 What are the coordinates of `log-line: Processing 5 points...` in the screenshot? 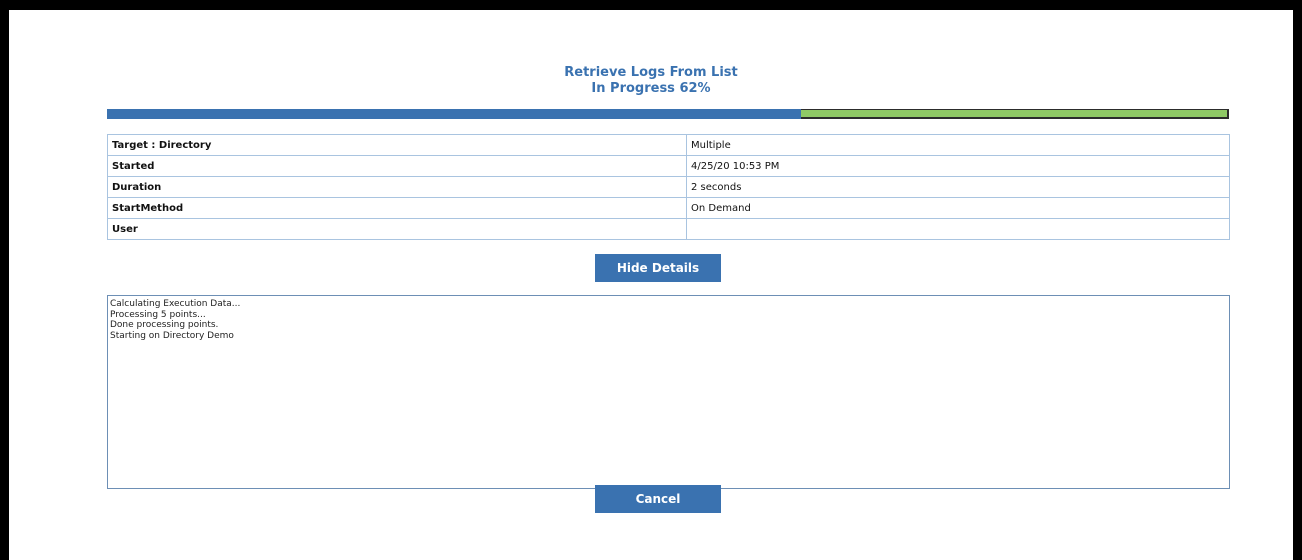 It's located at (158, 314).